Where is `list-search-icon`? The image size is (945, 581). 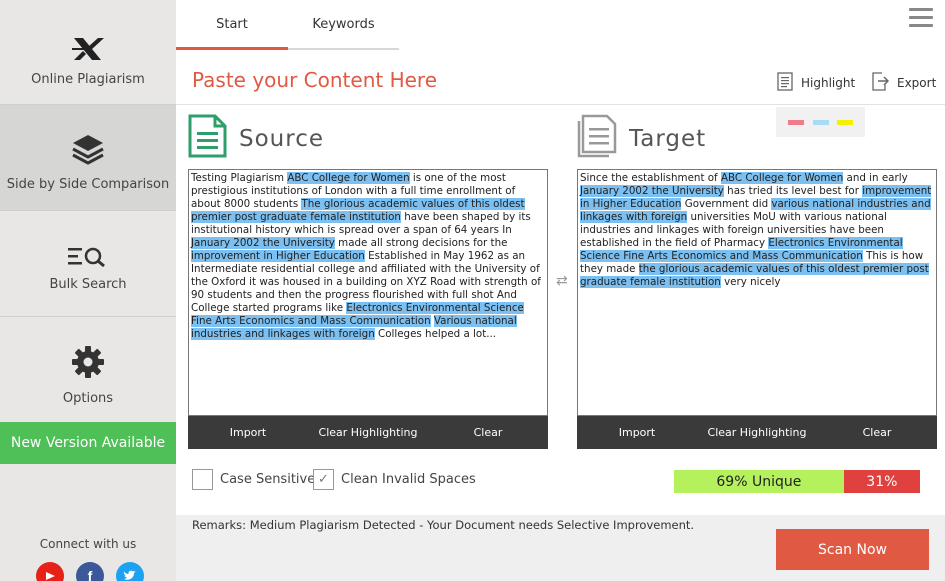 list-search-icon is located at coordinates (88, 258).